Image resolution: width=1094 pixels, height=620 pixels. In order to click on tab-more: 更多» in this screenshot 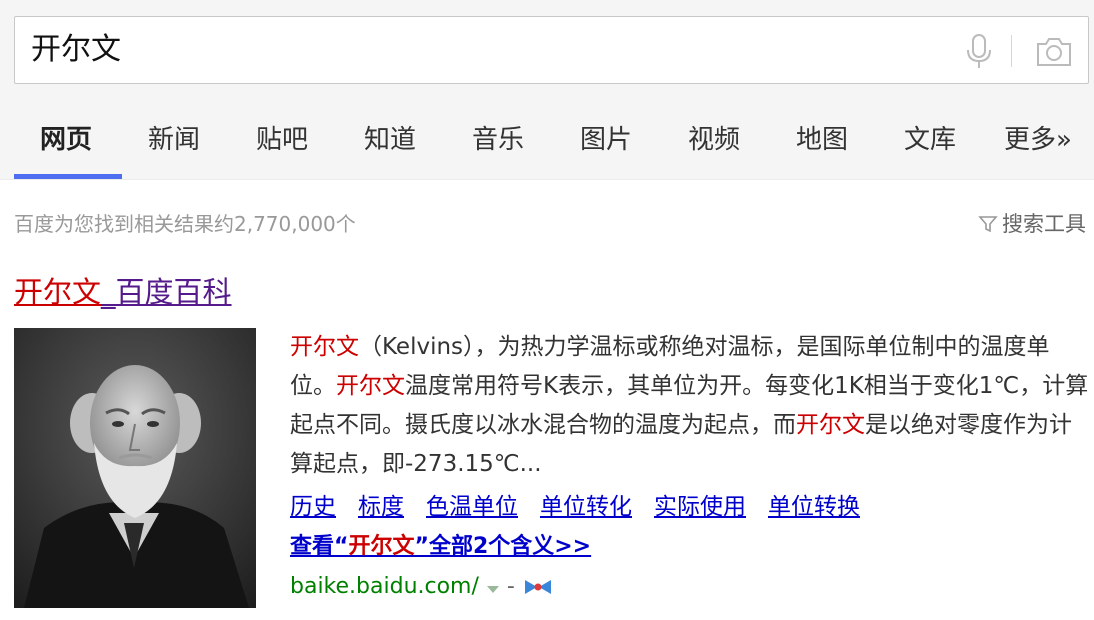, I will do `click(1038, 140)`.